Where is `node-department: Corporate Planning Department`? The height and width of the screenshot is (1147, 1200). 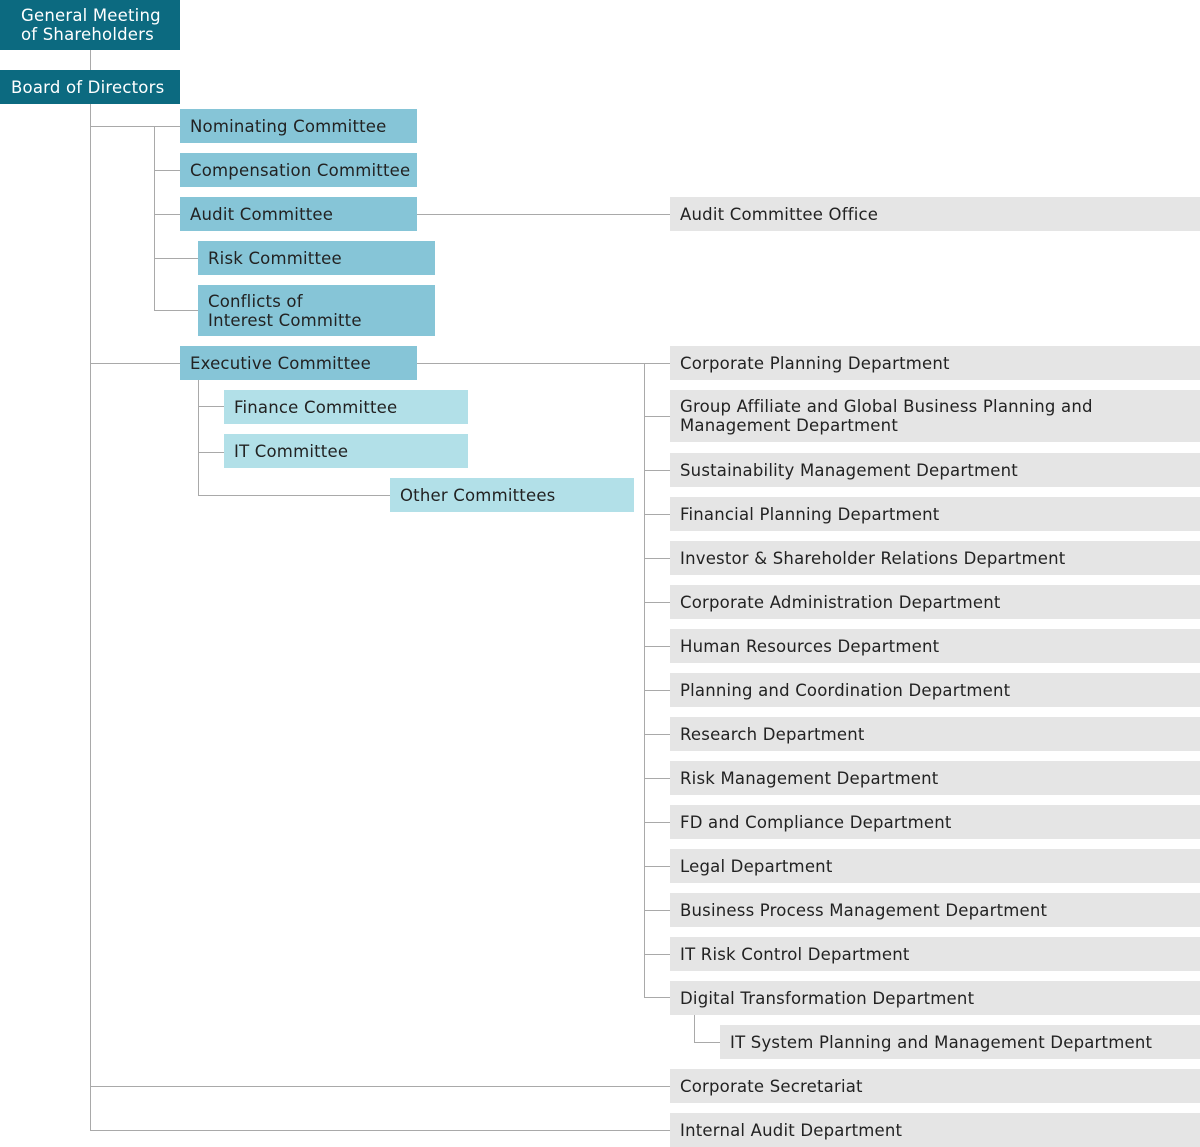
node-department: Corporate Planning Department is located at coordinates (935, 363).